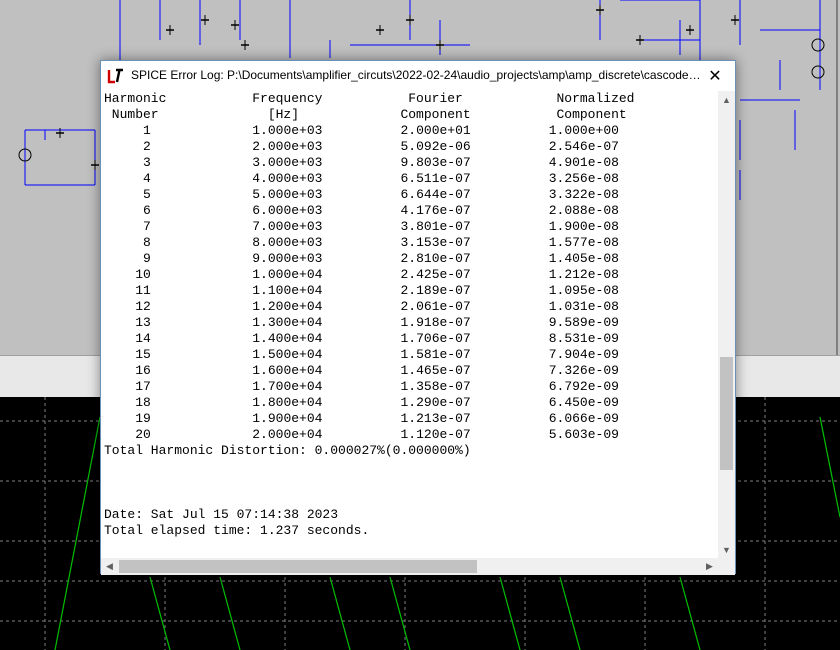 Image resolution: width=840 pixels, height=650 pixels. I want to click on harmonic-number: 10, so click(143, 274).